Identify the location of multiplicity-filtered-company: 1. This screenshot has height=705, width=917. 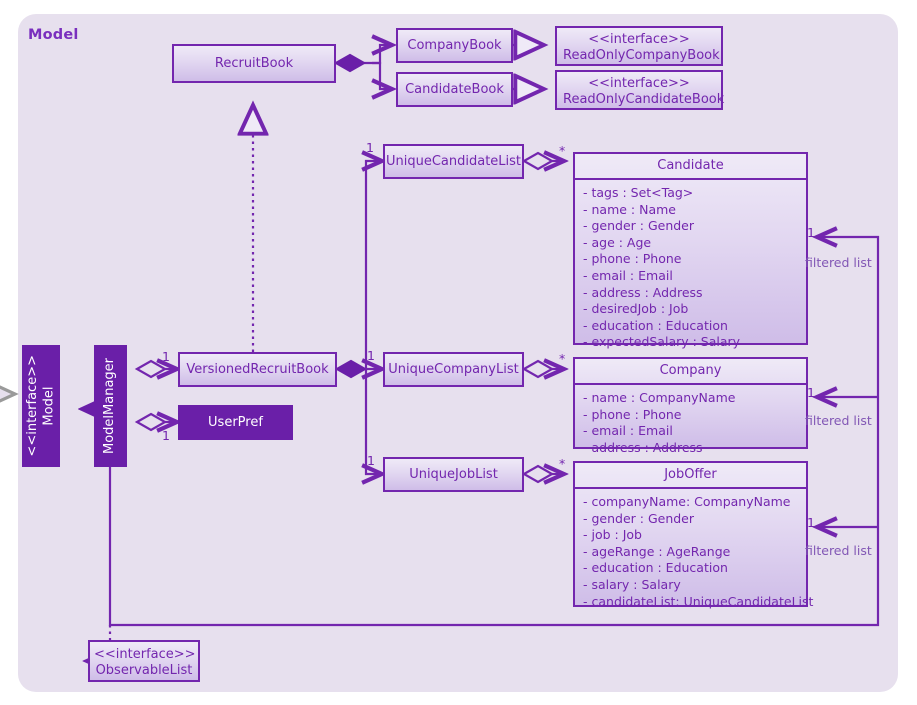
(811, 392).